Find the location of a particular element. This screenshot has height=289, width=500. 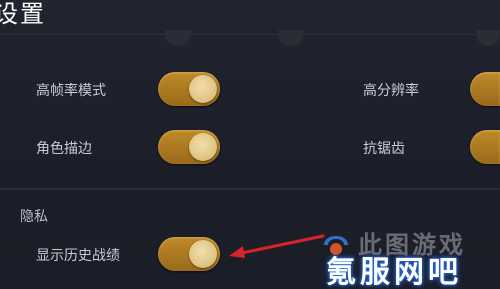

character-outline-label: 角色描边 is located at coordinates (64, 149).